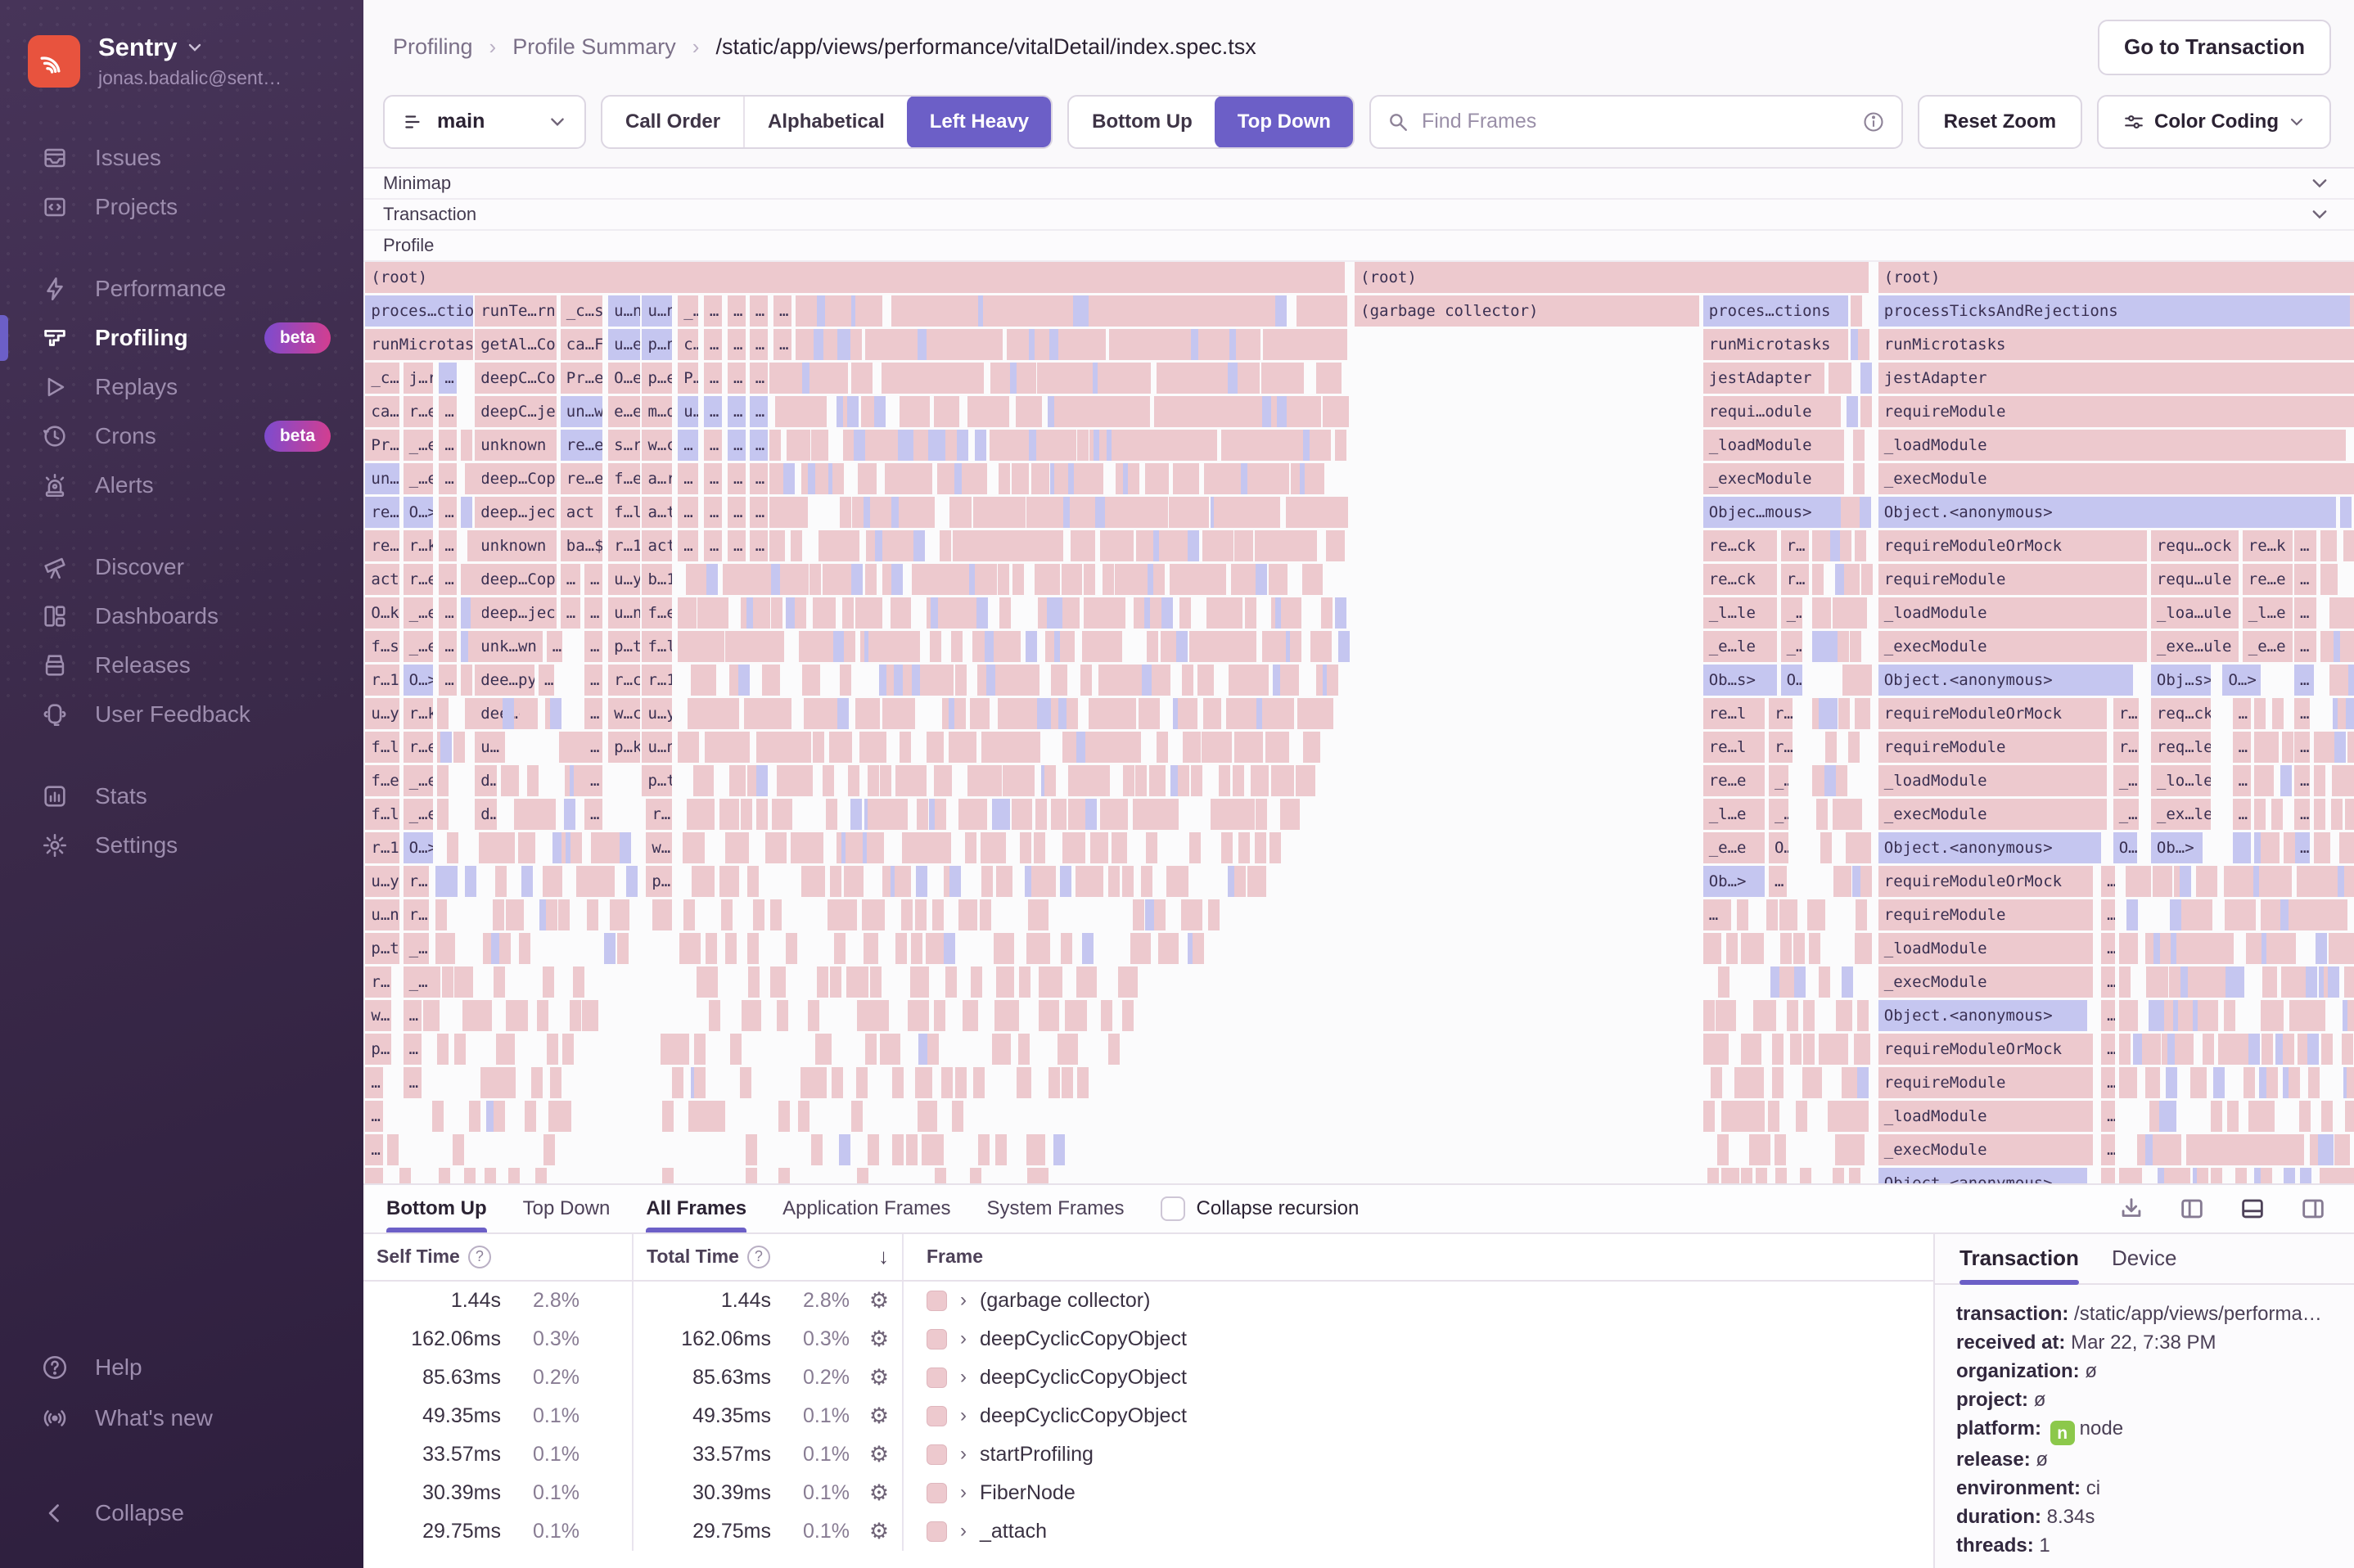 The width and height of the screenshot is (2354, 1568). What do you see at coordinates (2131, 1209) in the screenshot?
I see `export-profile-button` at bounding box center [2131, 1209].